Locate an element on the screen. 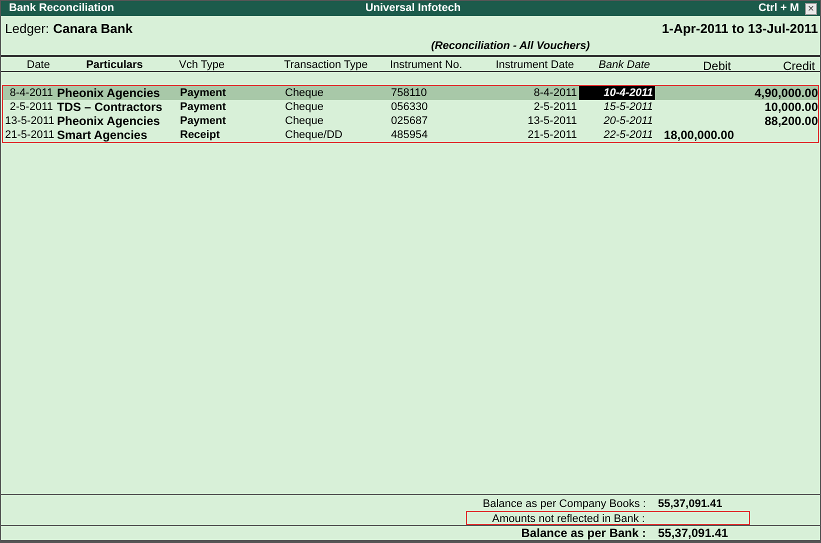  bank-date-field: 22-5-2011 is located at coordinates (617, 135).